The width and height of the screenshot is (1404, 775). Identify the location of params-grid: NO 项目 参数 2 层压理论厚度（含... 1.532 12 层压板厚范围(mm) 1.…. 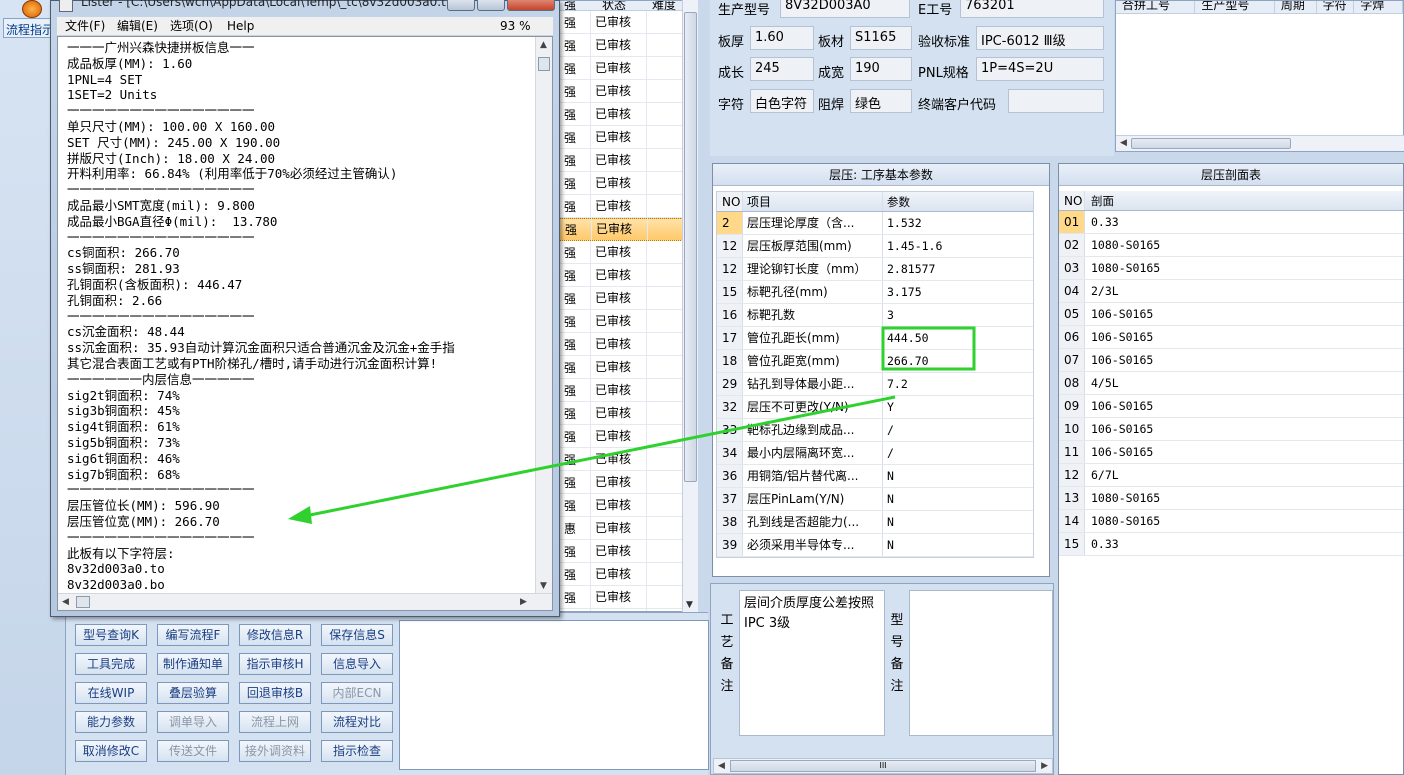
(875, 374).